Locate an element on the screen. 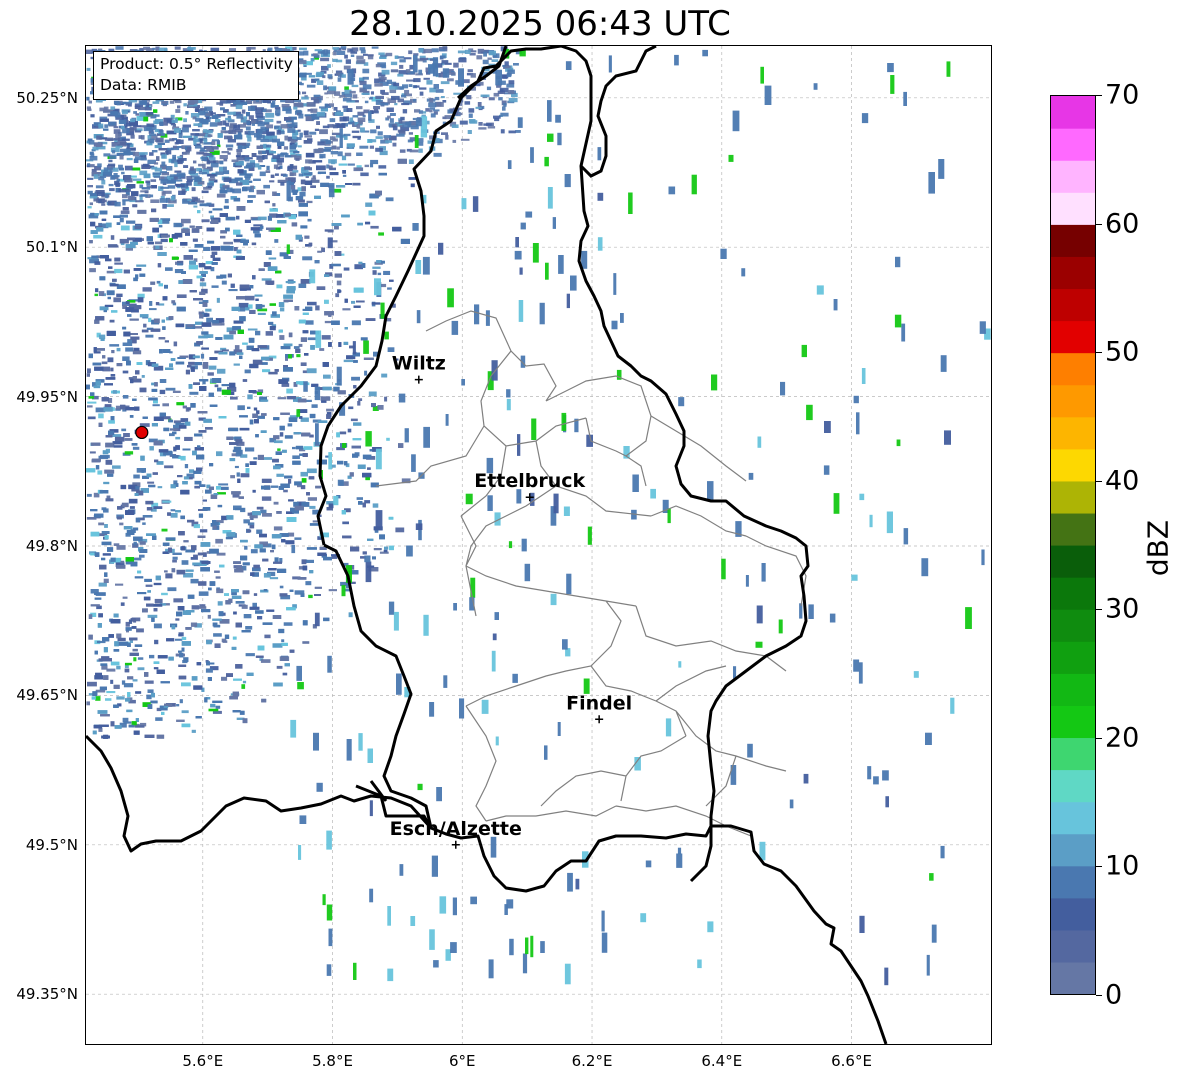  lon-tick-label: 6°E is located at coordinates (462, 1061).